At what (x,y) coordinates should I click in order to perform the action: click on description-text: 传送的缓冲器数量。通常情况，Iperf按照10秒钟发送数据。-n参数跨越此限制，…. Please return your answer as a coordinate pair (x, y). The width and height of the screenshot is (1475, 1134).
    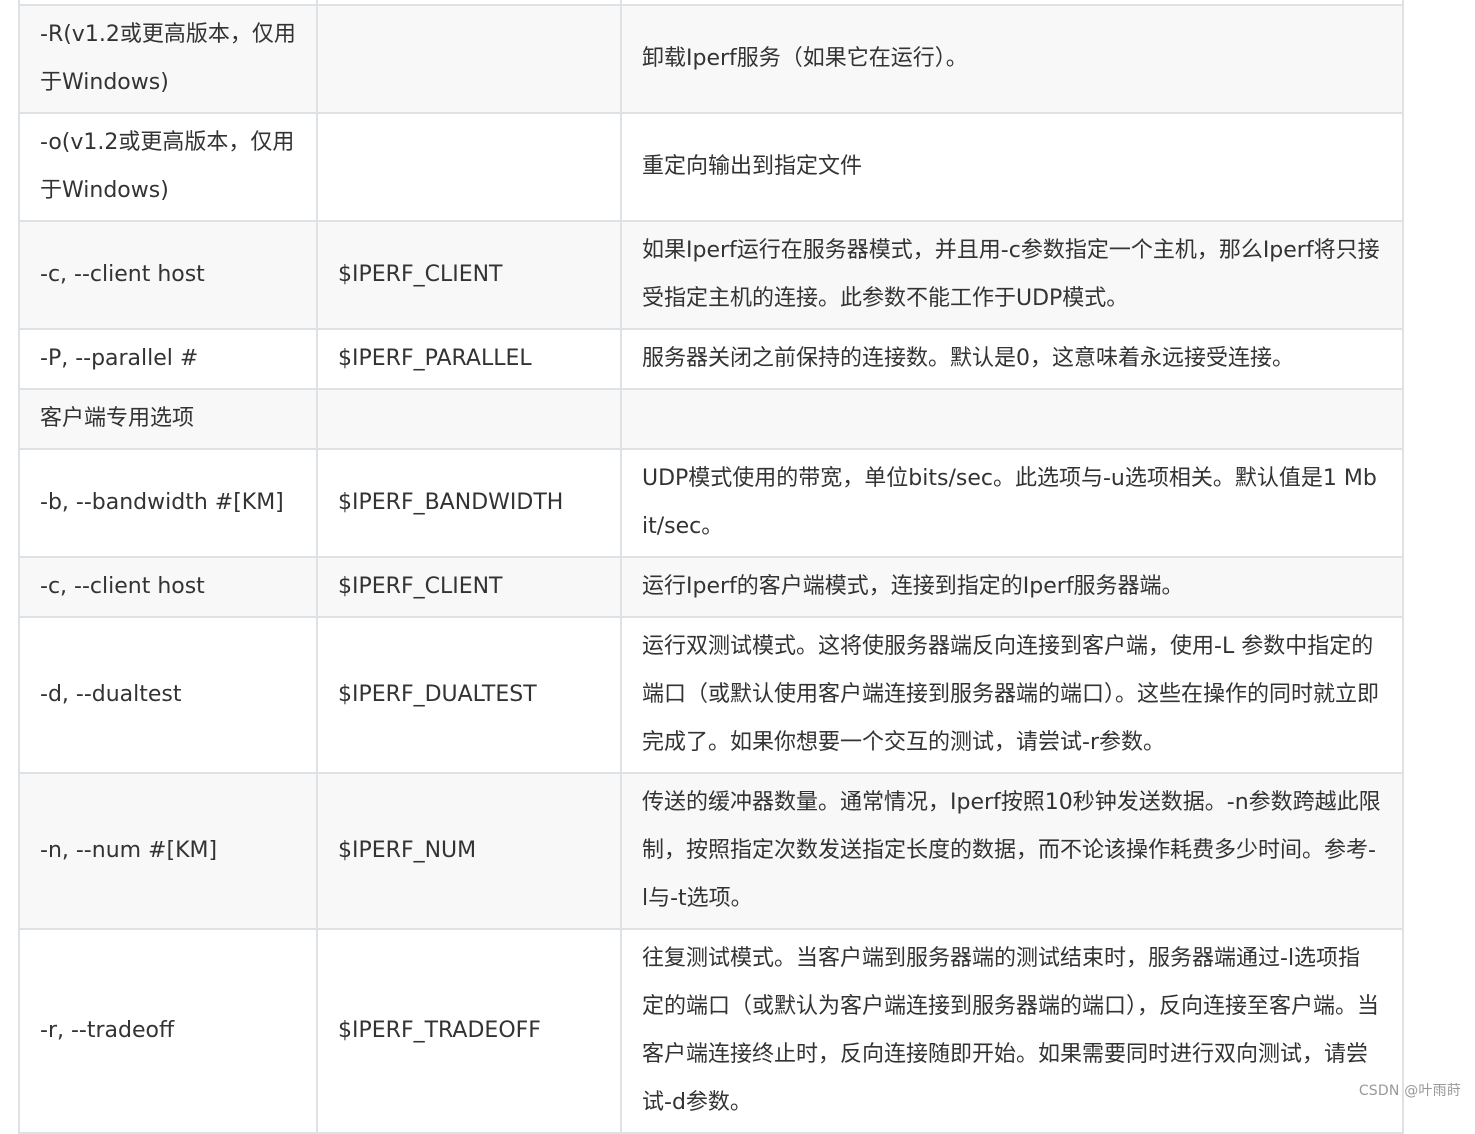
    Looking at the image, I should click on (1011, 850).